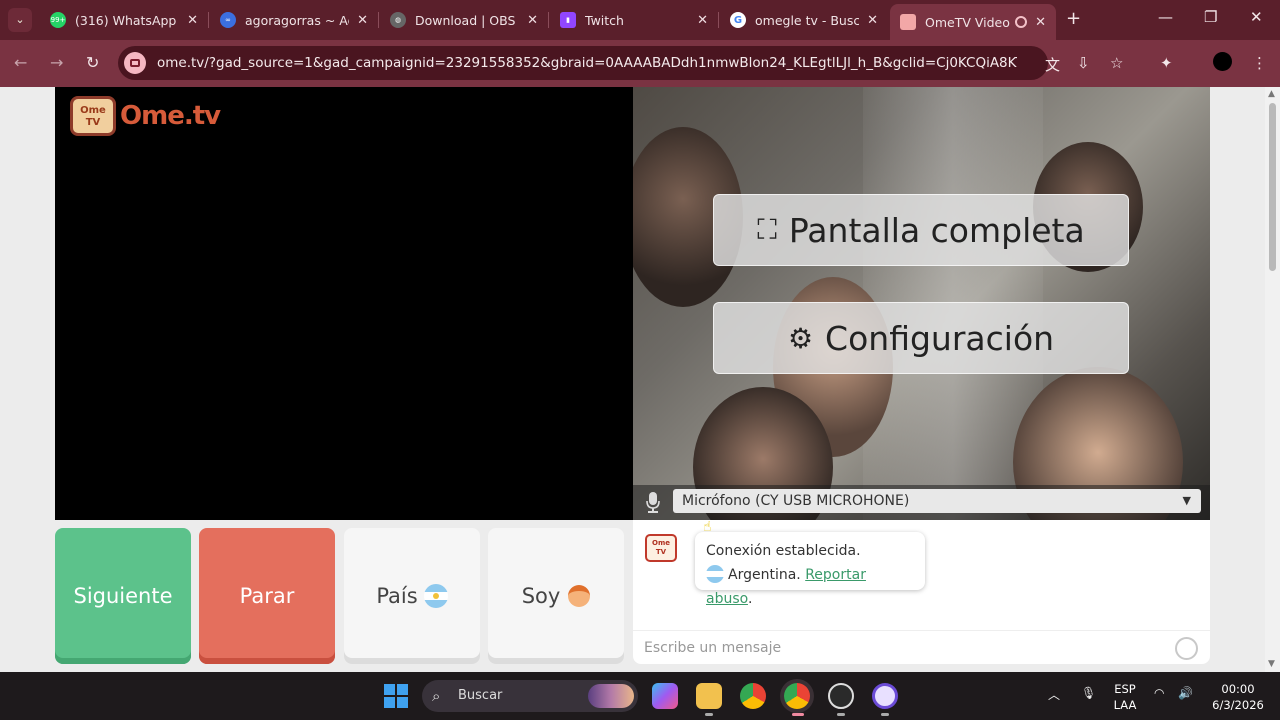  I want to click on report-suffix: ., so click(750, 599).